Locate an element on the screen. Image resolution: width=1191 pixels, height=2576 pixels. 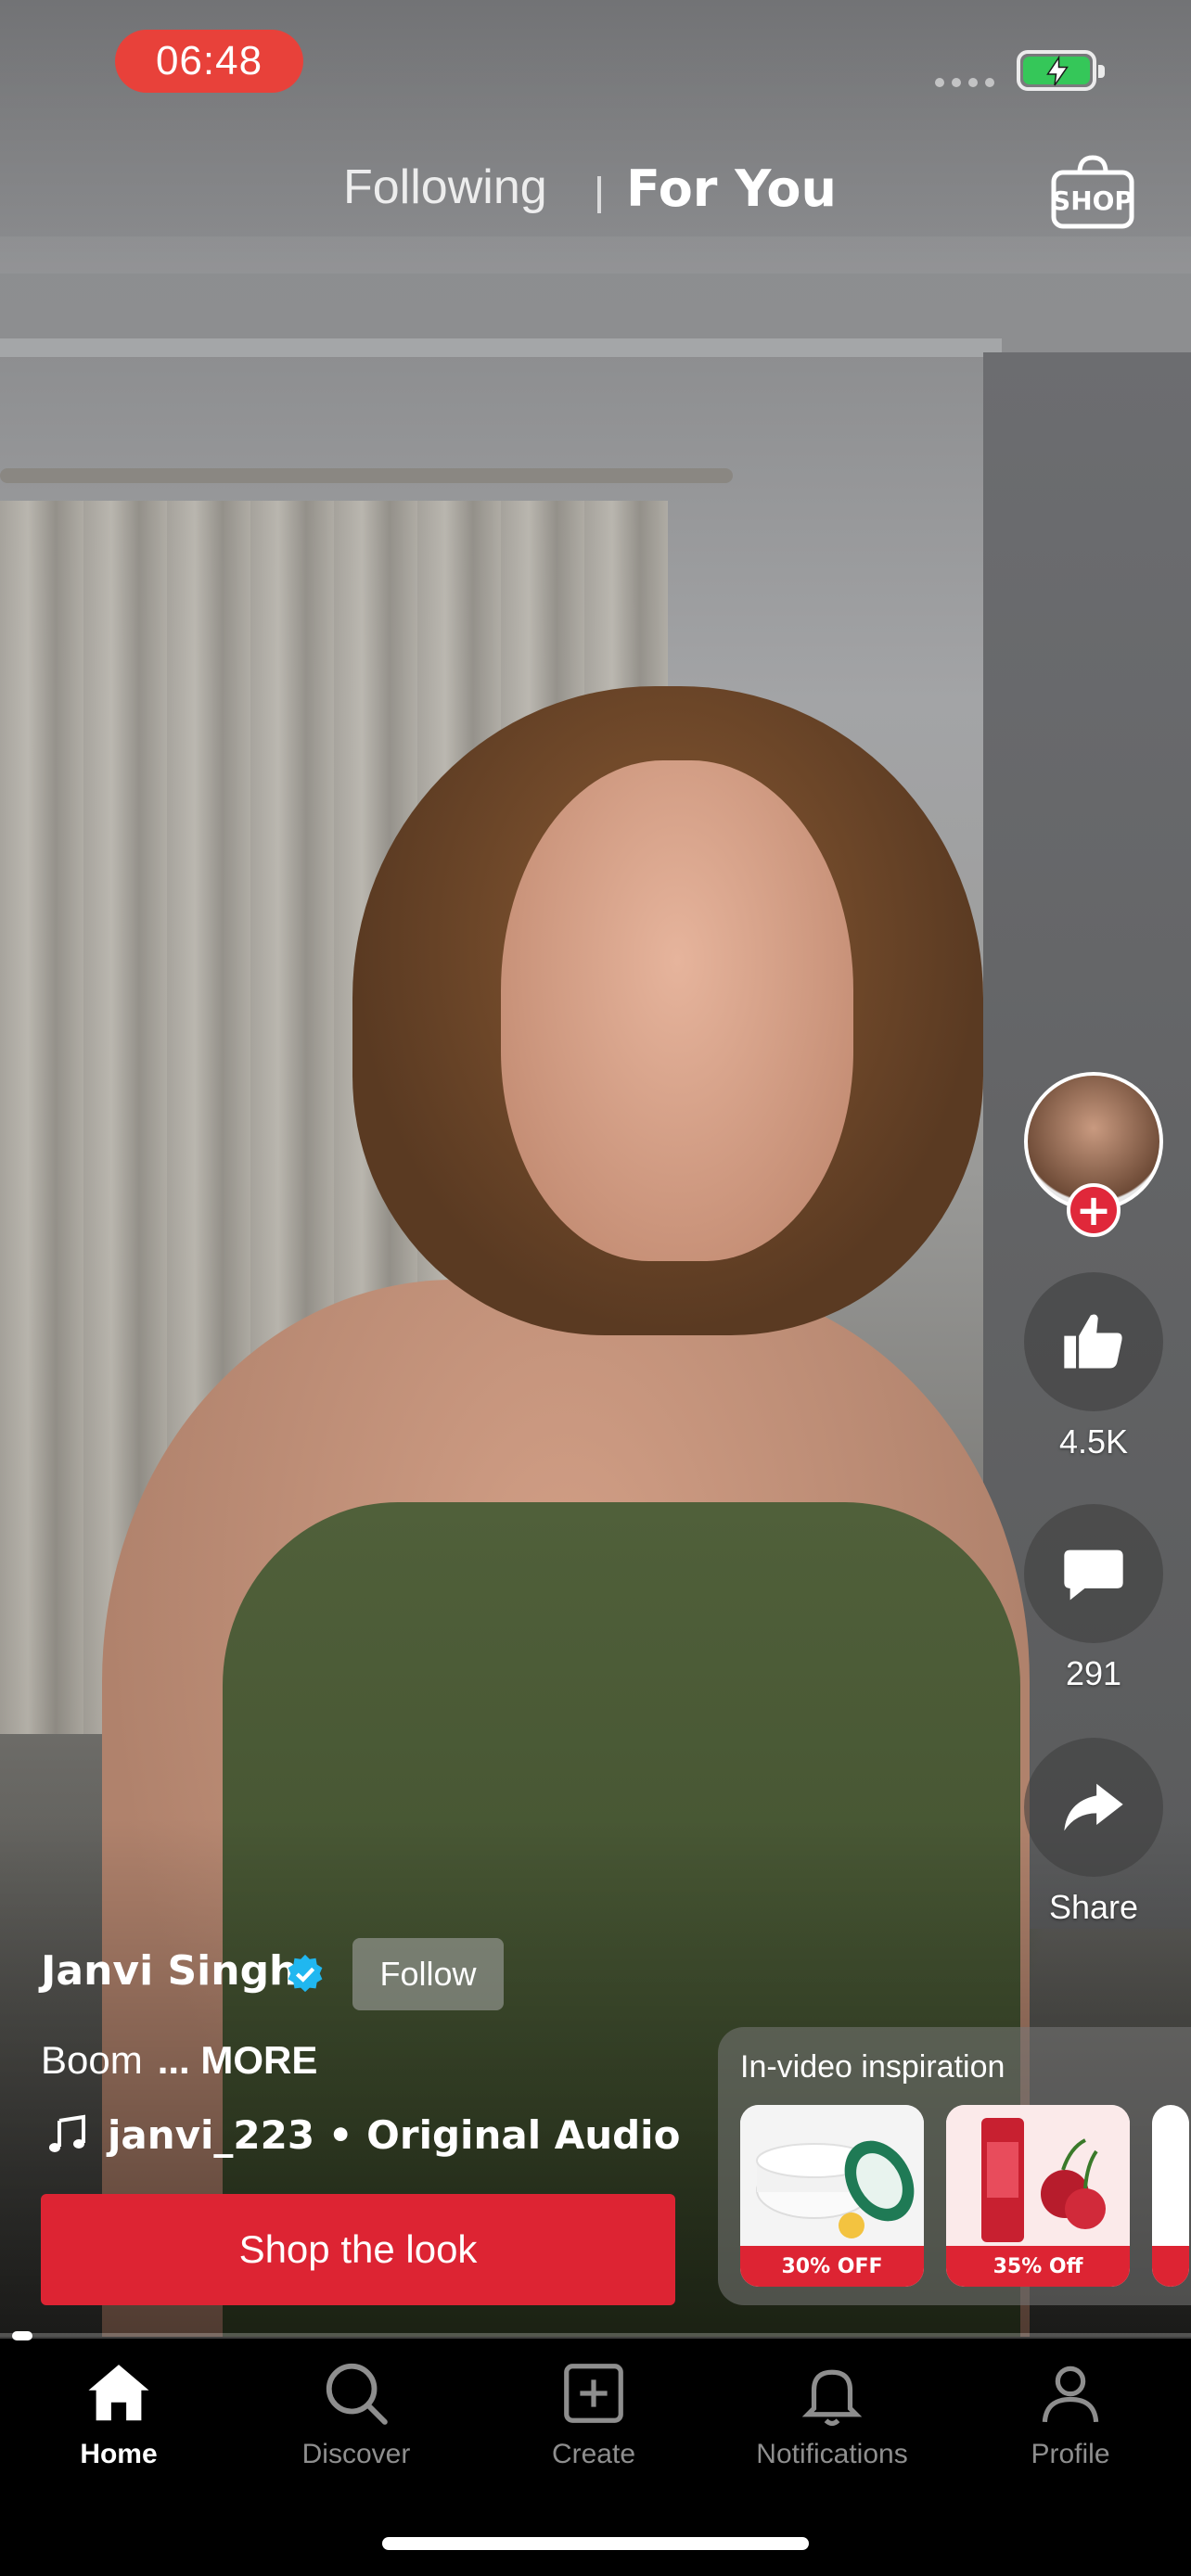
search-icon is located at coordinates (357, 2394).